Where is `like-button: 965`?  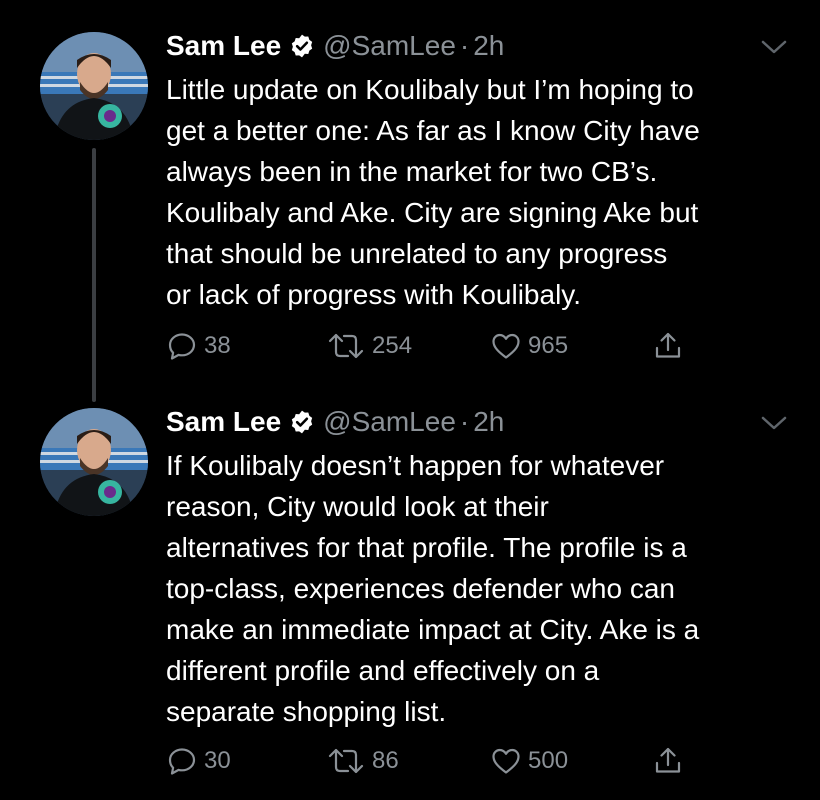 like-button: 965 is located at coordinates (529, 346).